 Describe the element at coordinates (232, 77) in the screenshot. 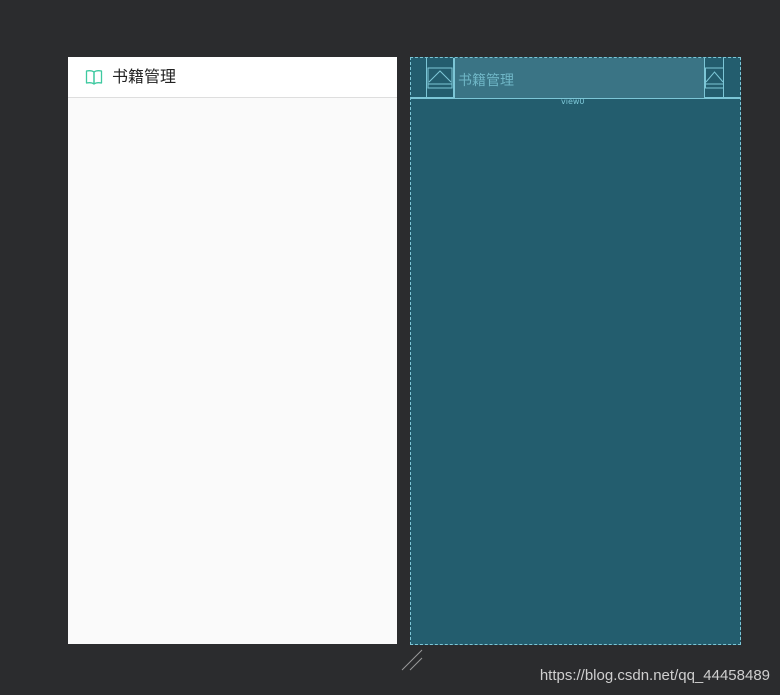

I see `toolbar: 书籍管理` at that location.